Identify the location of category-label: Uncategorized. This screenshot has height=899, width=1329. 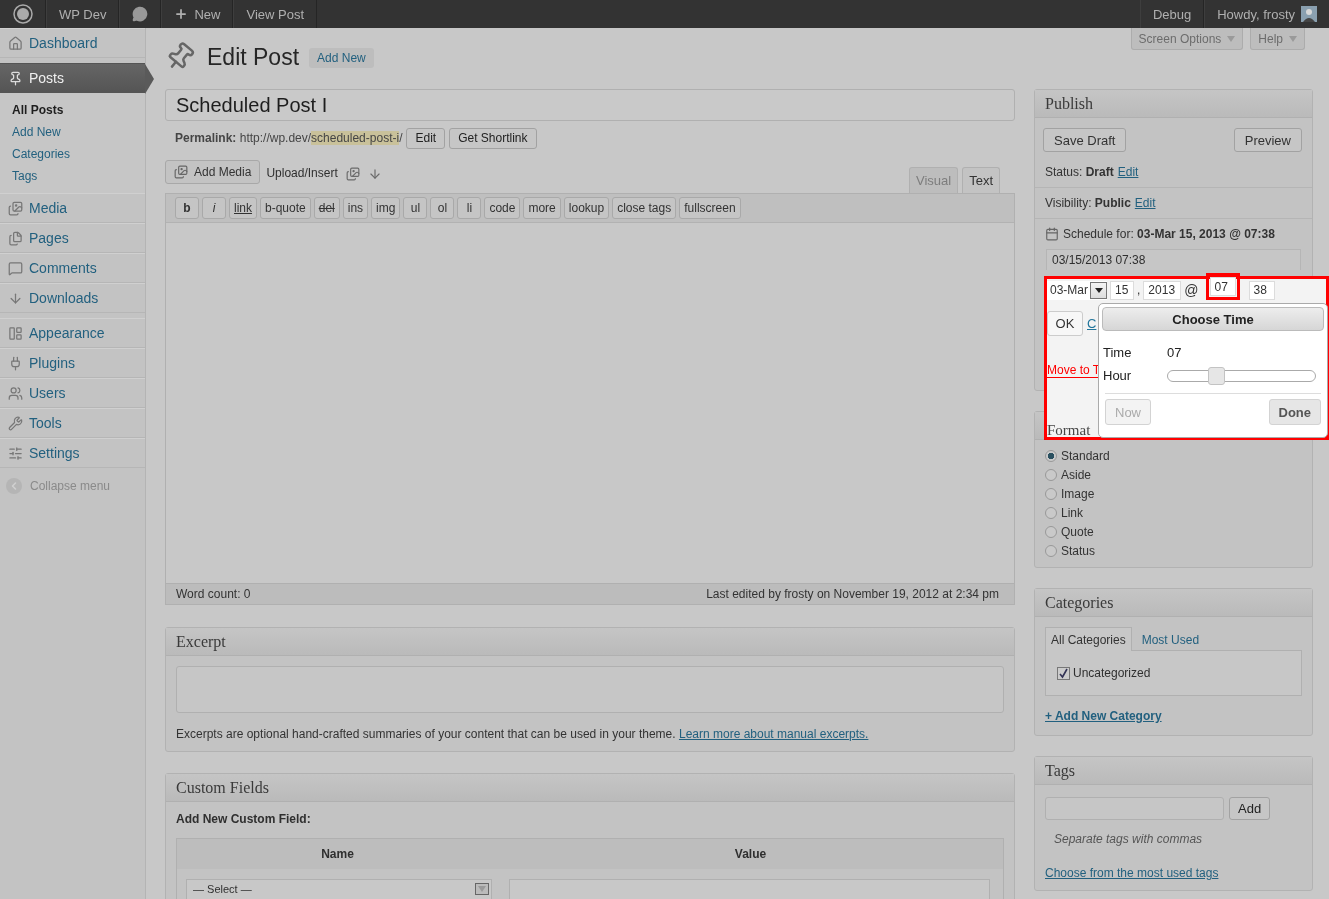
(1112, 673).